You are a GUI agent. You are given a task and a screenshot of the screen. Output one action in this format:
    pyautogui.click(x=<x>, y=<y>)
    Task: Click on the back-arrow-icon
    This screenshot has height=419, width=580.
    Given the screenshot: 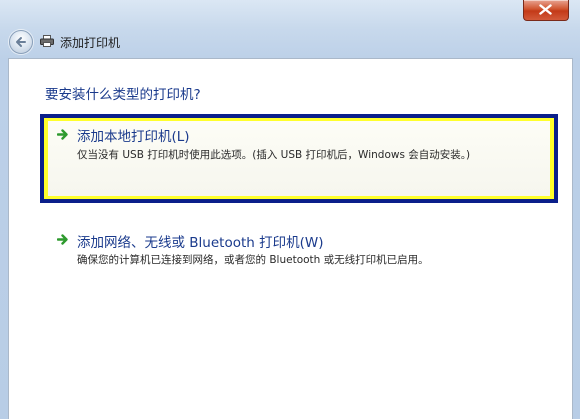 What is the action you would take?
    pyautogui.click(x=21, y=42)
    